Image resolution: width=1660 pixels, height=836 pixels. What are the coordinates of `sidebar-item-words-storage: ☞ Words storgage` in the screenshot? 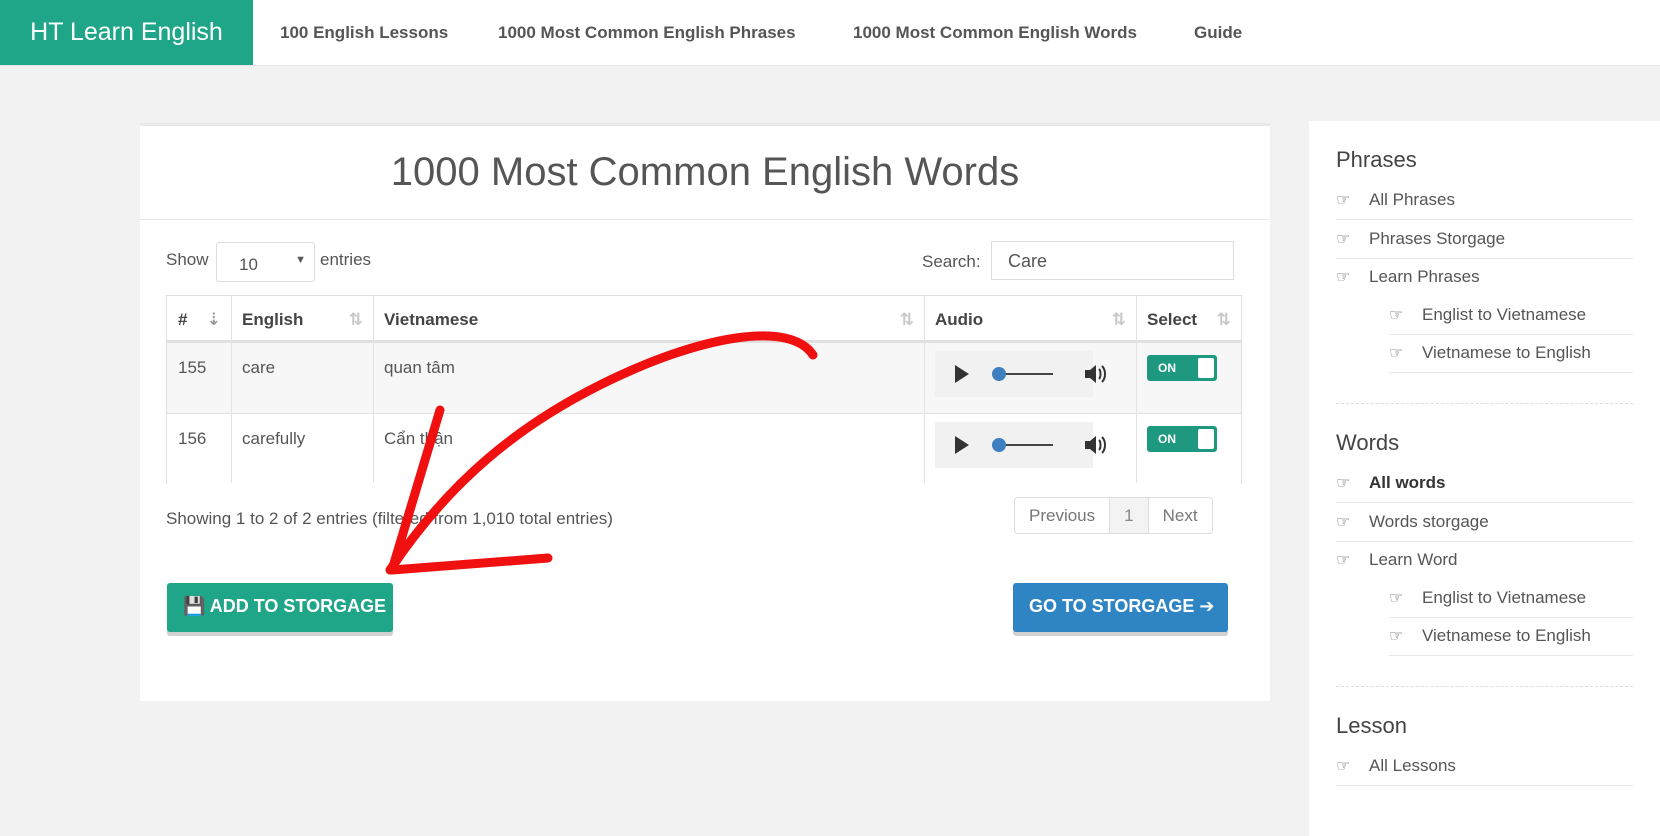 It's located at (1484, 522).